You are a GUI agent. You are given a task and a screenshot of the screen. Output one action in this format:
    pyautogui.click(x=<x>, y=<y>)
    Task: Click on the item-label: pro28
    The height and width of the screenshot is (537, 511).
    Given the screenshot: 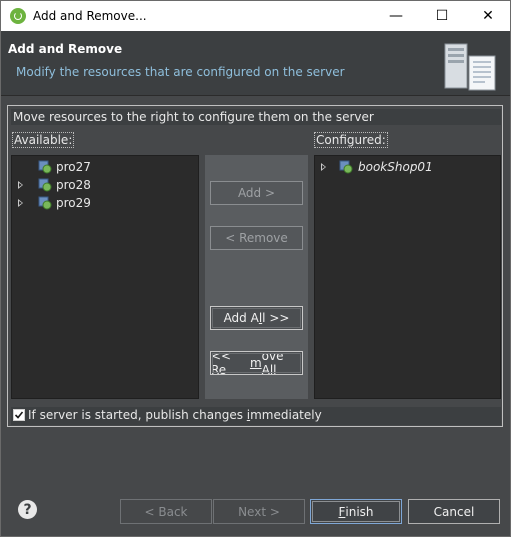 What is the action you would take?
    pyautogui.click(x=73, y=185)
    